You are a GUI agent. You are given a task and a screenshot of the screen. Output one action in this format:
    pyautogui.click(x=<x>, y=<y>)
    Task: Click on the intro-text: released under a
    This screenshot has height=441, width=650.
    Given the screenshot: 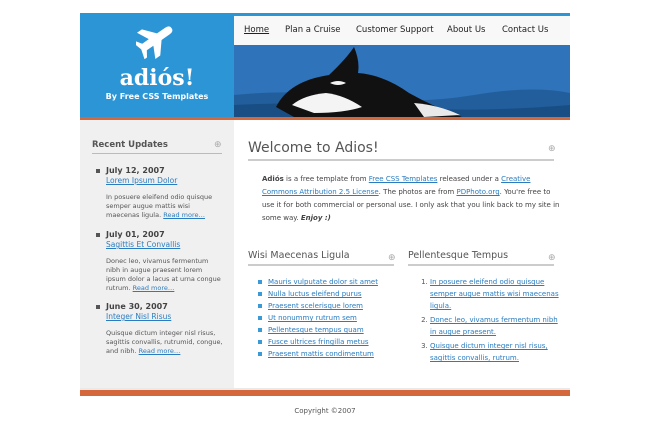 What is the action you would take?
    pyautogui.click(x=469, y=179)
    